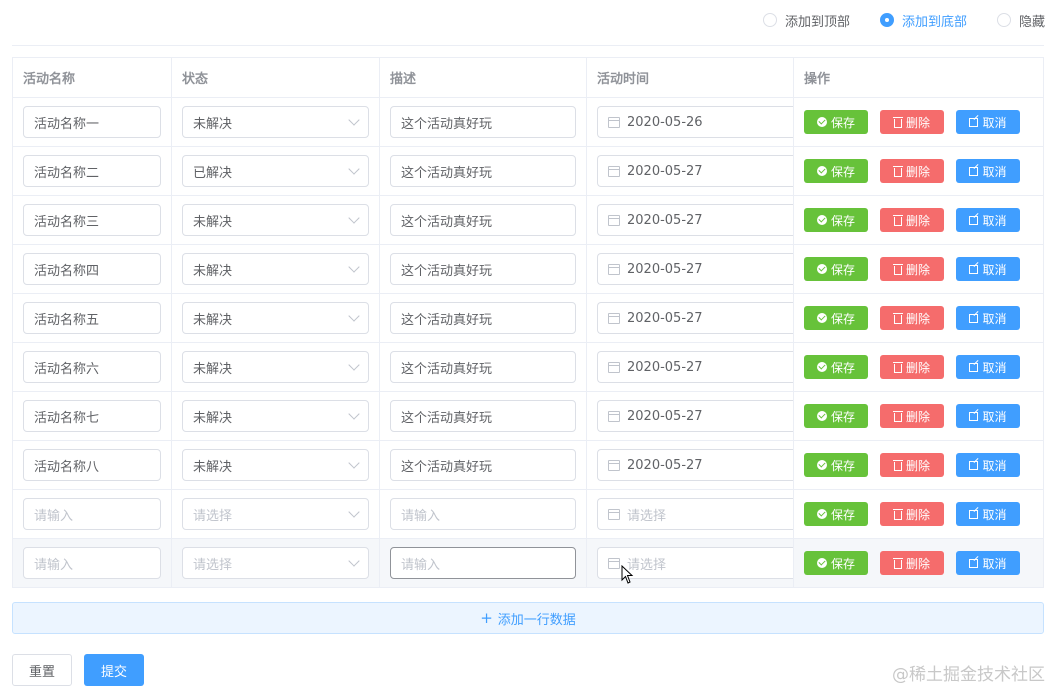  What do you see at coordinates (92, 367) in the screenshot?
I see `name-input: 活动名称六` at bounding box center [92, 367].